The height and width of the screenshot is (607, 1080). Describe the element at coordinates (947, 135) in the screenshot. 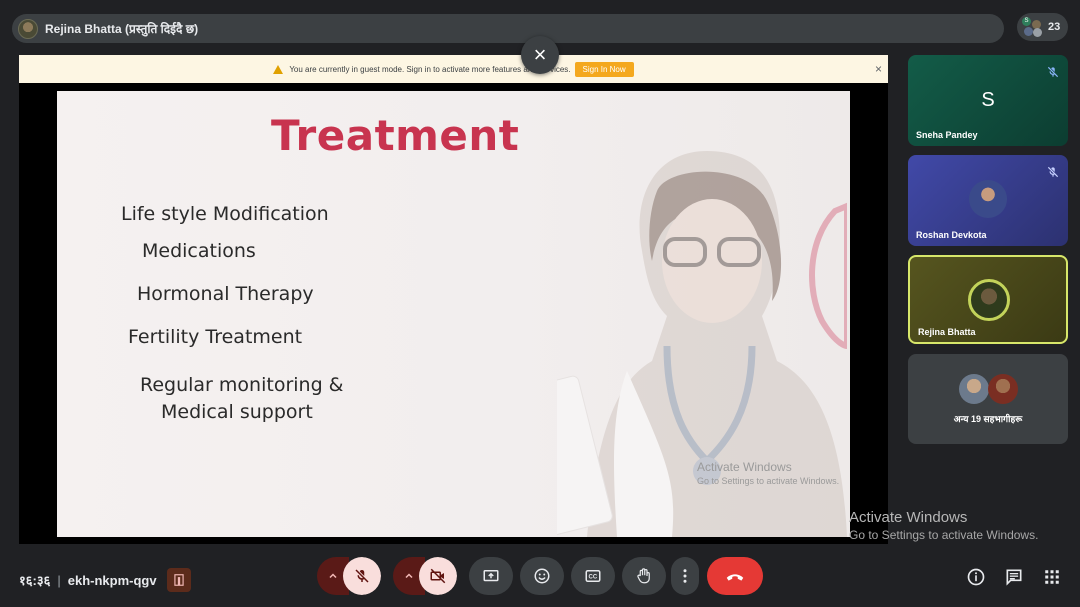

I see `participant-name: Sneha Pandey` at that location.